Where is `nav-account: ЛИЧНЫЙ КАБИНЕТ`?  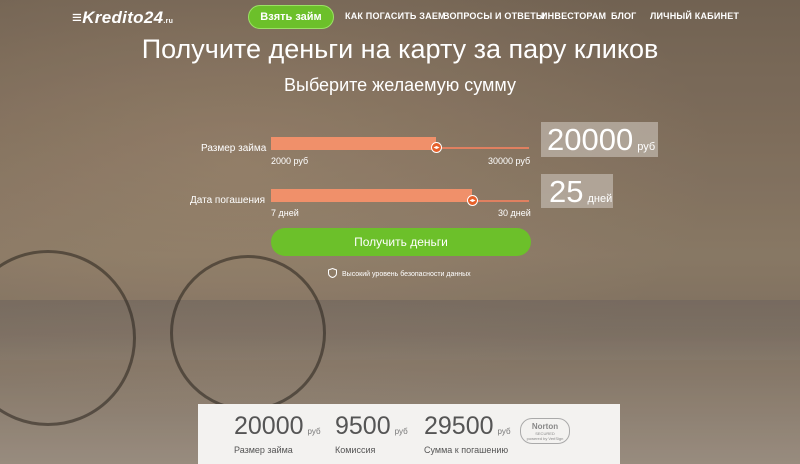
nav-account: ЛИЧНЫЙ КАБИНЕТ is located at coordinates (694, 16).